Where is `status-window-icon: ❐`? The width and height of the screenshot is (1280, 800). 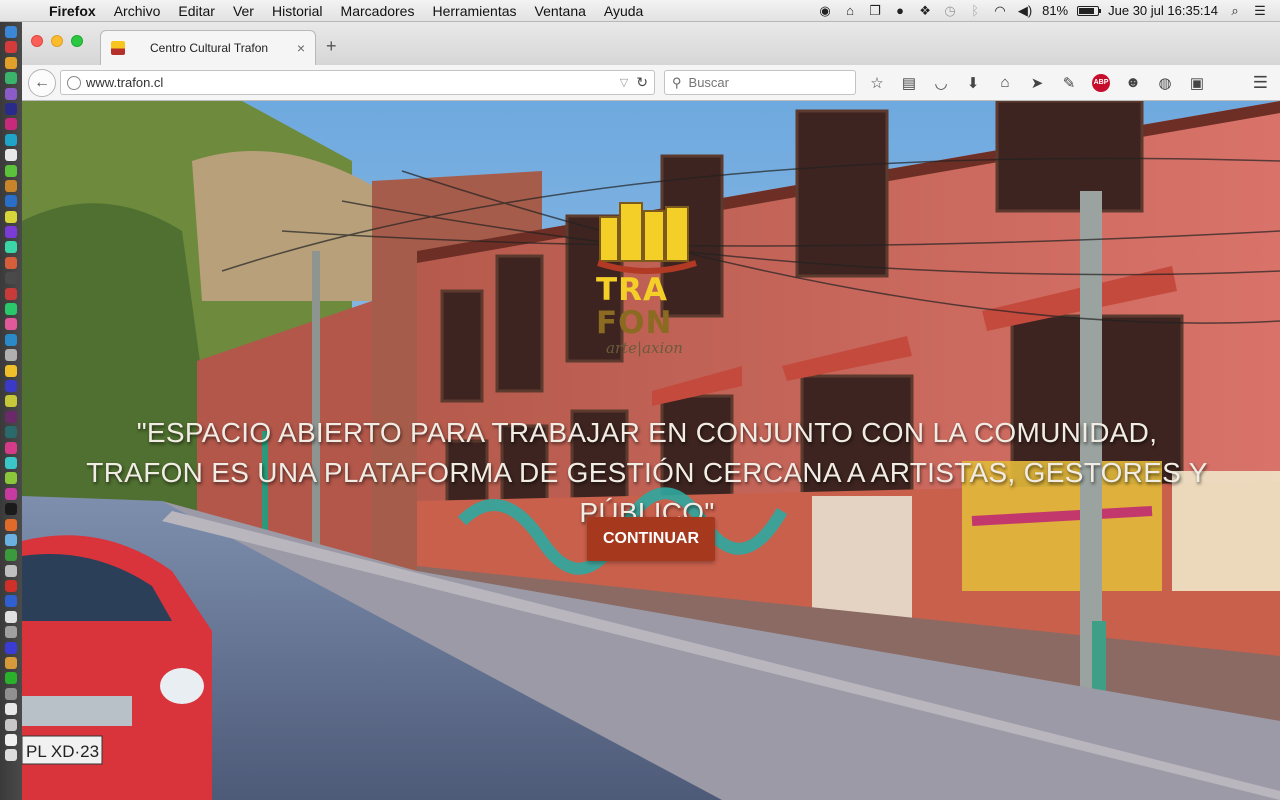
status-window-icon: ❐ is located at coordinates (875, 11).